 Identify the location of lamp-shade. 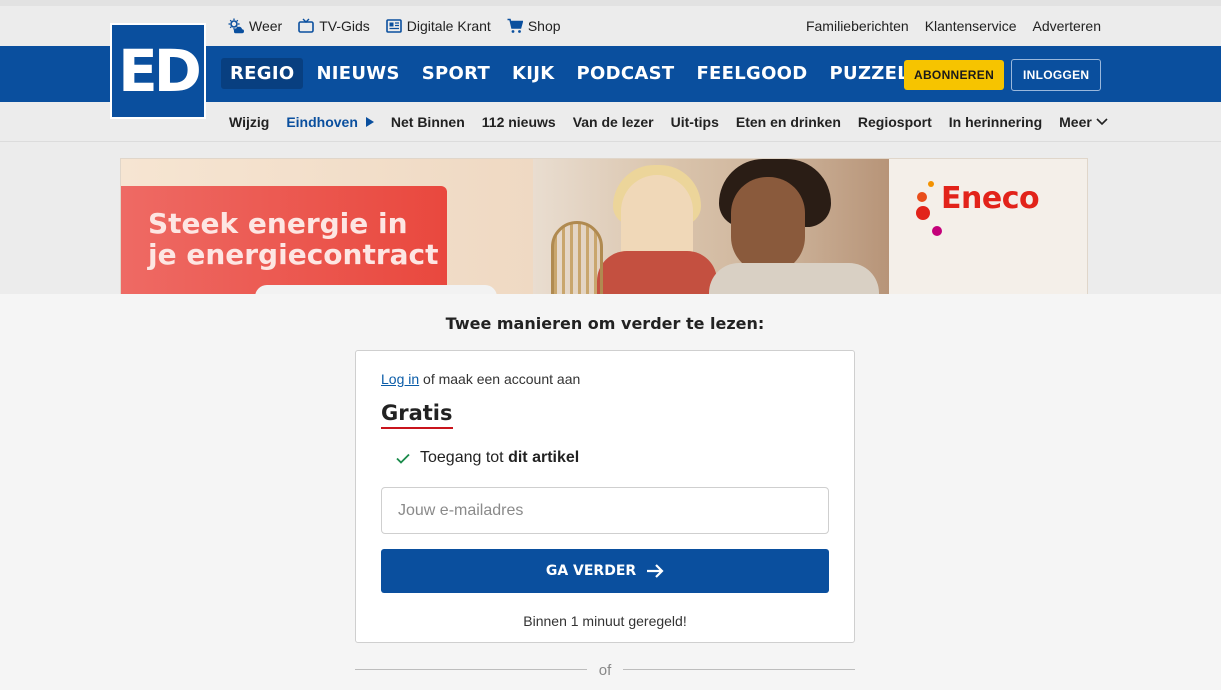
(577, 259).